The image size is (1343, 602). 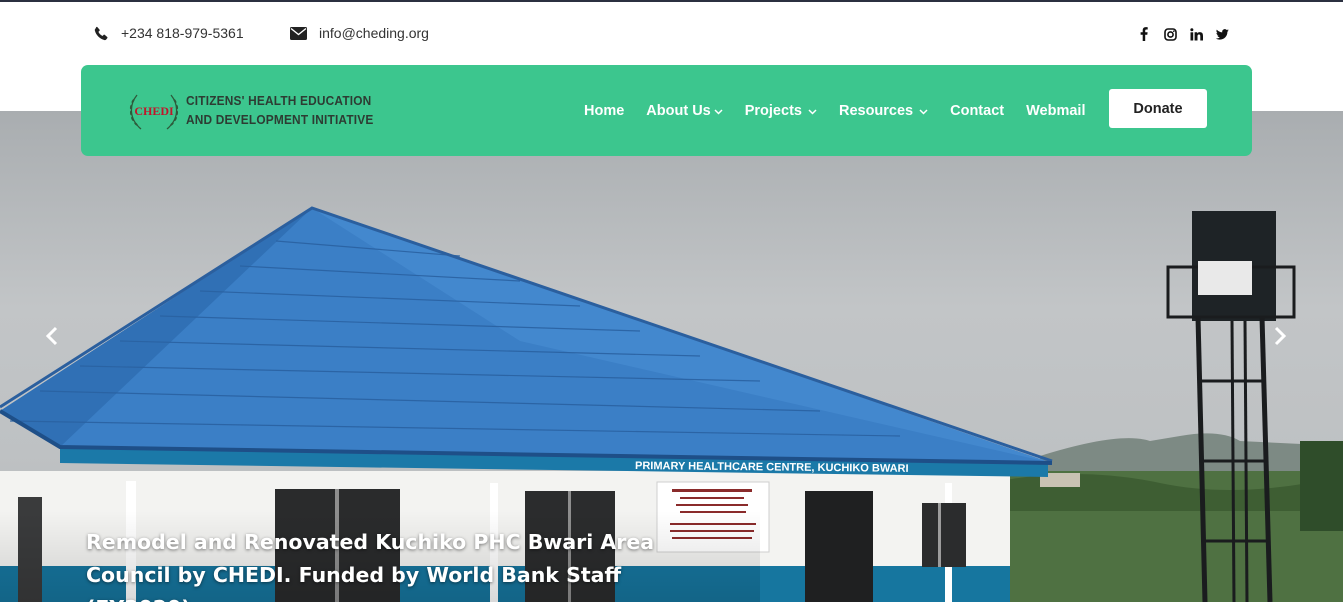 I want to click on chedi-laurel-logo-icon: CHEDI, so click(x=154, y=112).